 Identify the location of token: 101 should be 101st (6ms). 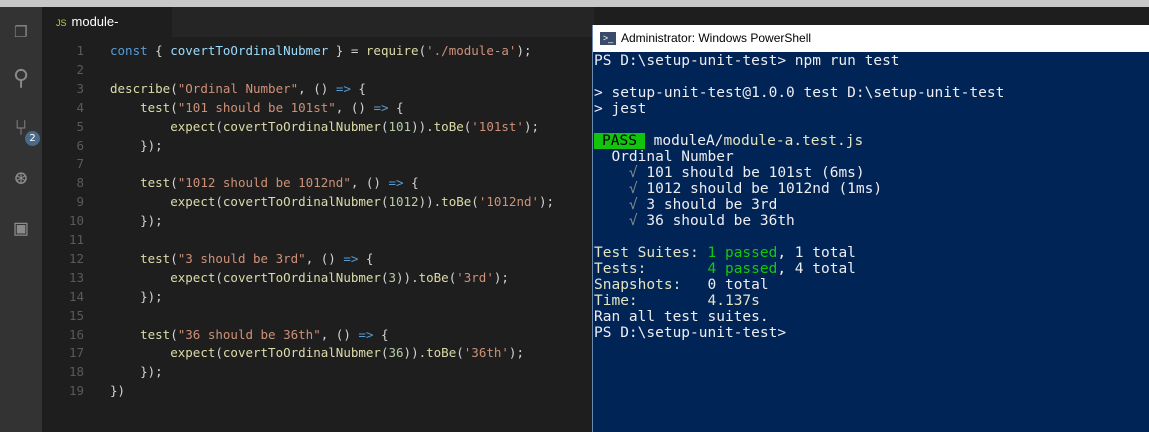
(751, 173).